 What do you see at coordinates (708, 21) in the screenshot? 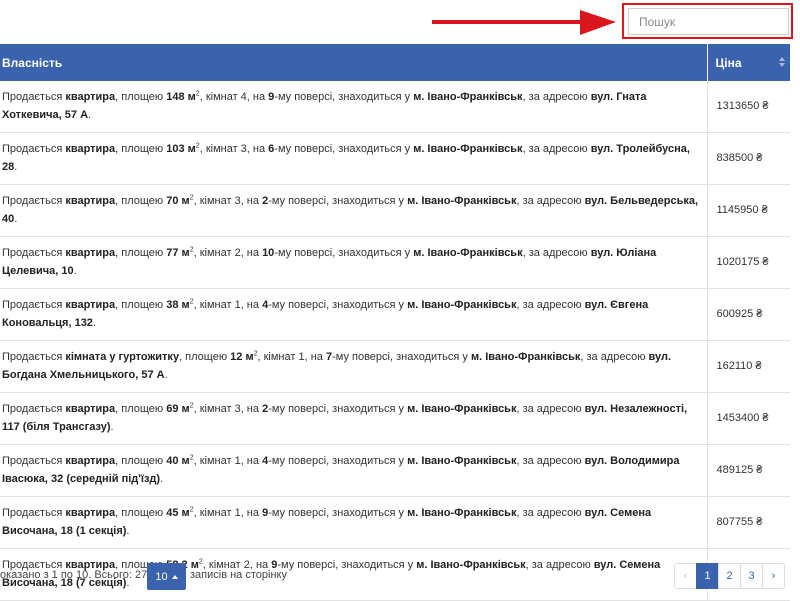
I see `search-input` at bounding box center [708, 21].